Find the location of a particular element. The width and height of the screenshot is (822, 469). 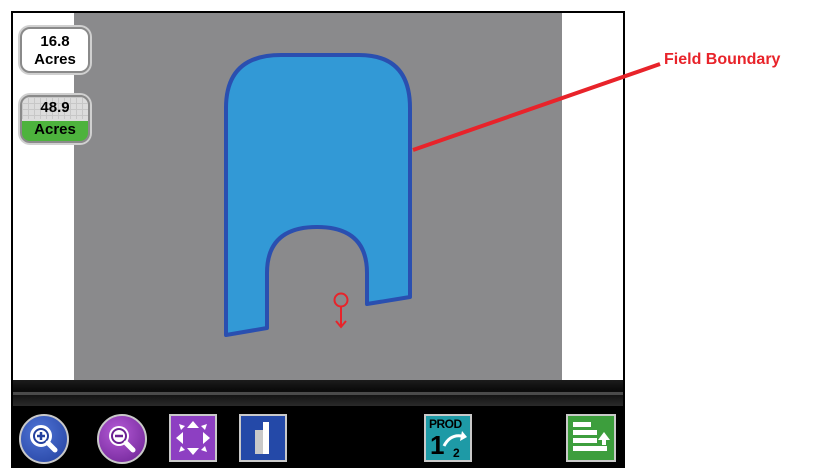

field-map is located at coordinates (318, 195).